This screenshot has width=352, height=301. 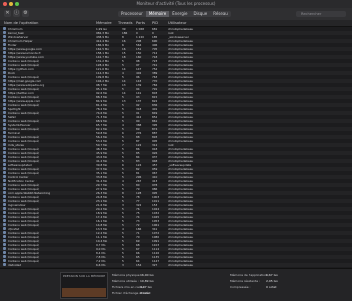 What do you see at coordinates (147, 281) in the screenshot?
I see `memory-stat-value: 10,89 Go` at bounding box center [147, 281].